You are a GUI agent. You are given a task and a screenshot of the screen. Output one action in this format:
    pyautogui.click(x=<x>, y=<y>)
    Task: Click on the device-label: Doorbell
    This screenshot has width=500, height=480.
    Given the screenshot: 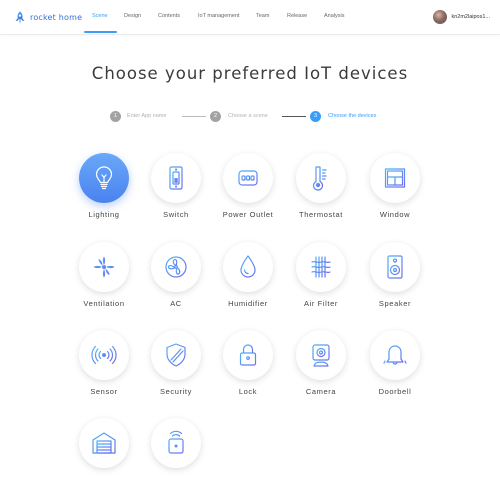 What is the action you would take?
    pyautogui.click(x=395, y=391)
    